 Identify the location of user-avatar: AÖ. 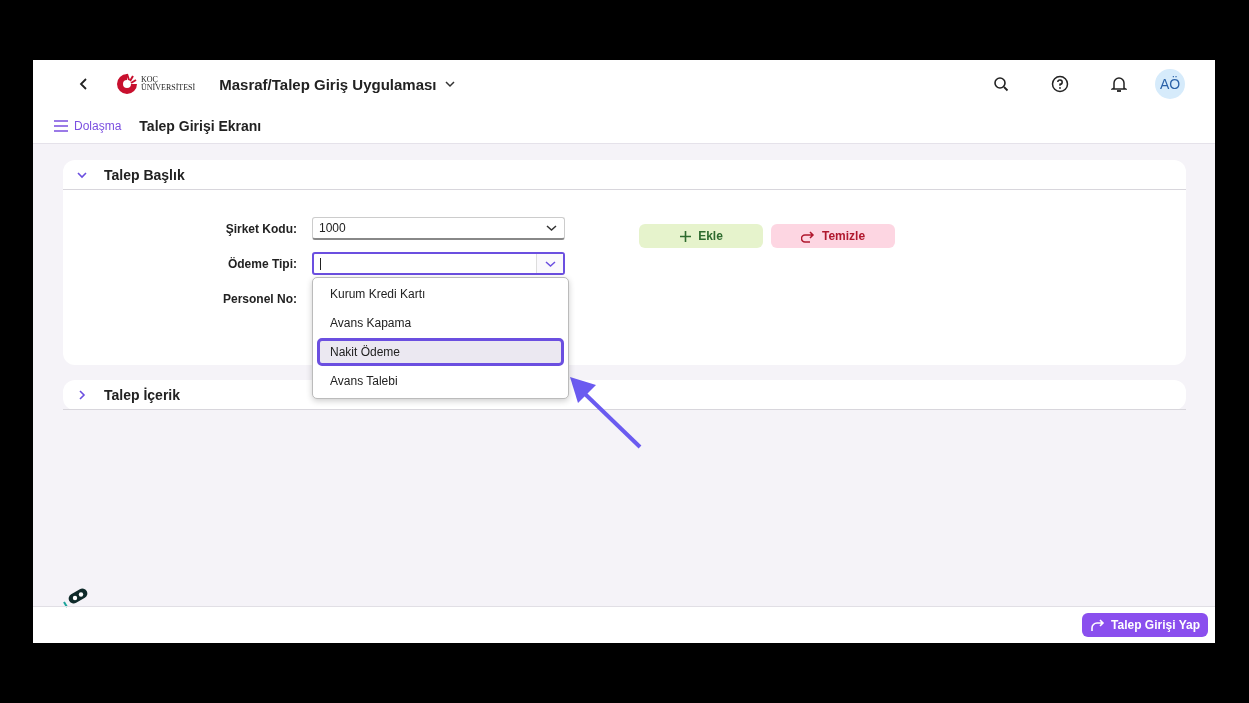
(1170, 84).